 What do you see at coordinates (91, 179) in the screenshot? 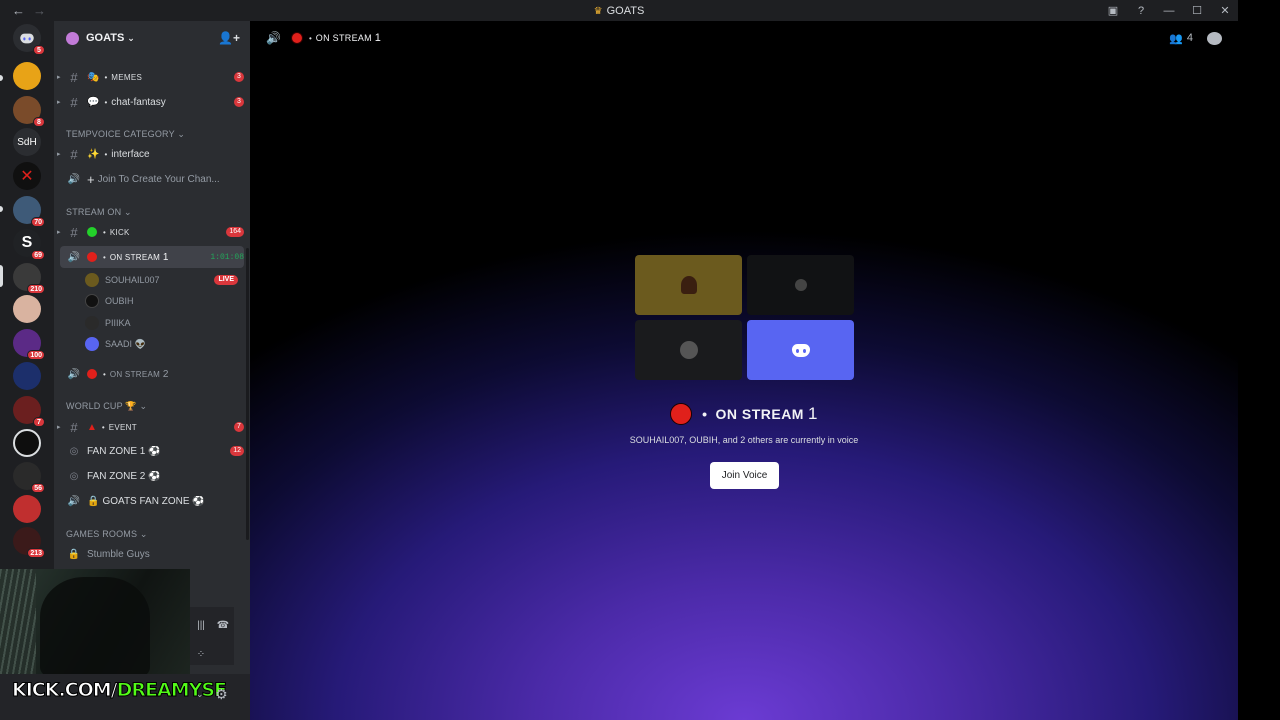
I see `plus-icon: +` at bounding box center [91, 179].